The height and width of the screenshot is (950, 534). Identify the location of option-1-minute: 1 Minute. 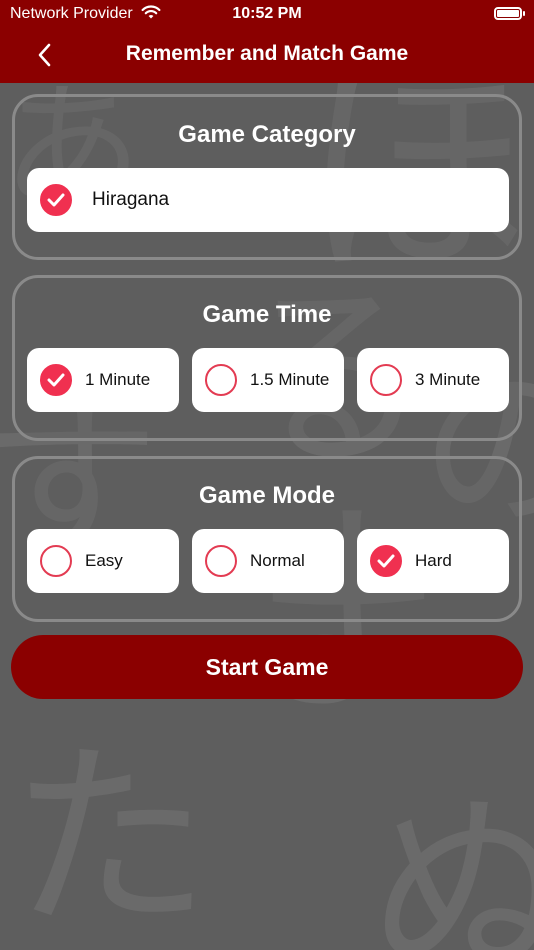
(103, 380).